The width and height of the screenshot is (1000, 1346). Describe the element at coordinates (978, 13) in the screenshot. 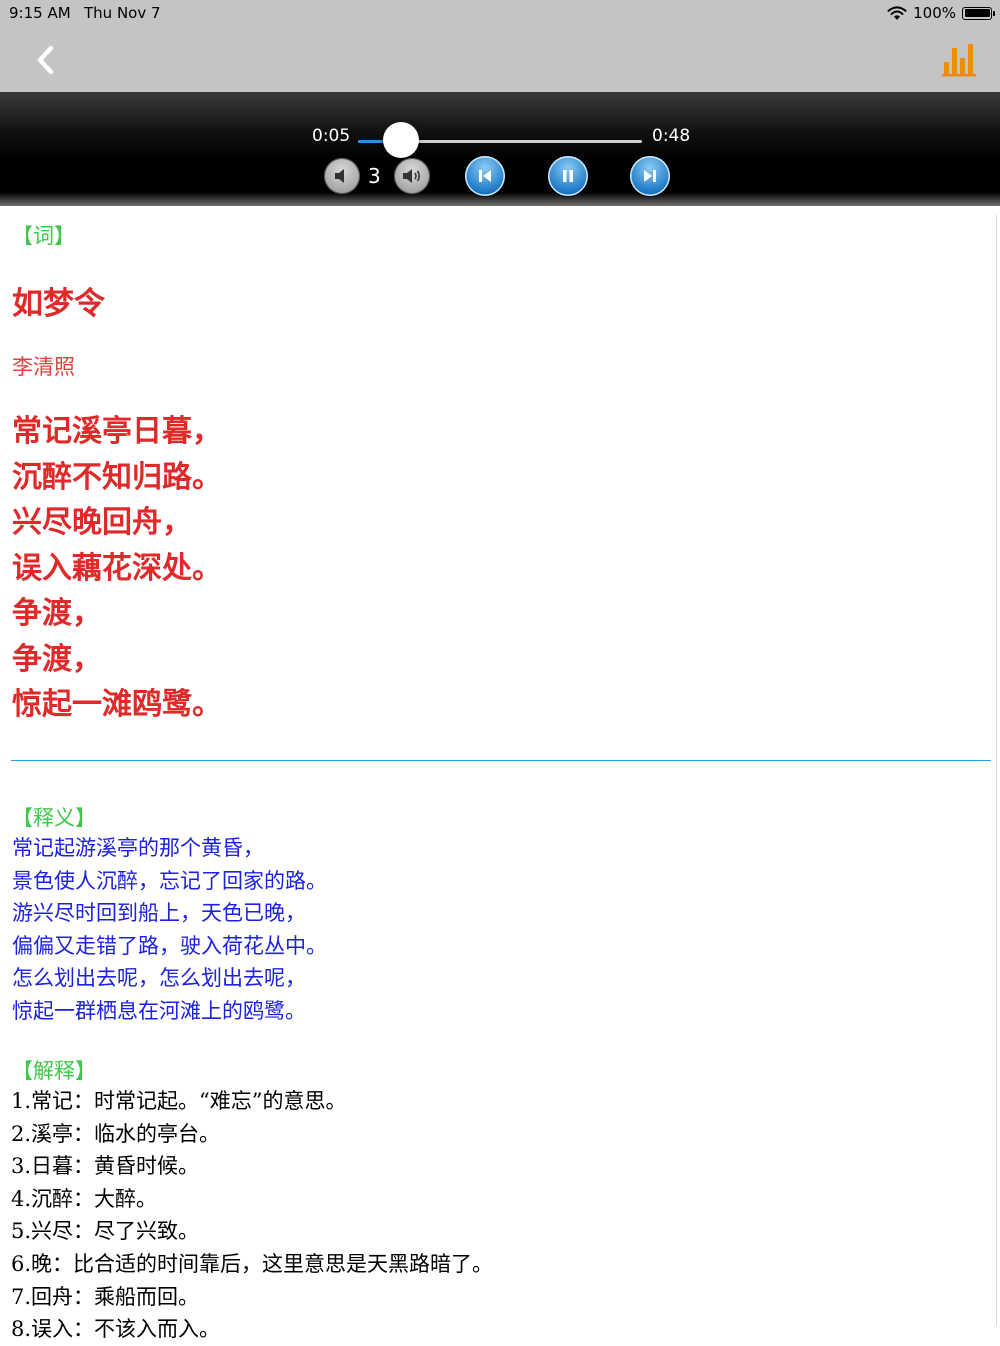

I see `battery-icon` at that location.